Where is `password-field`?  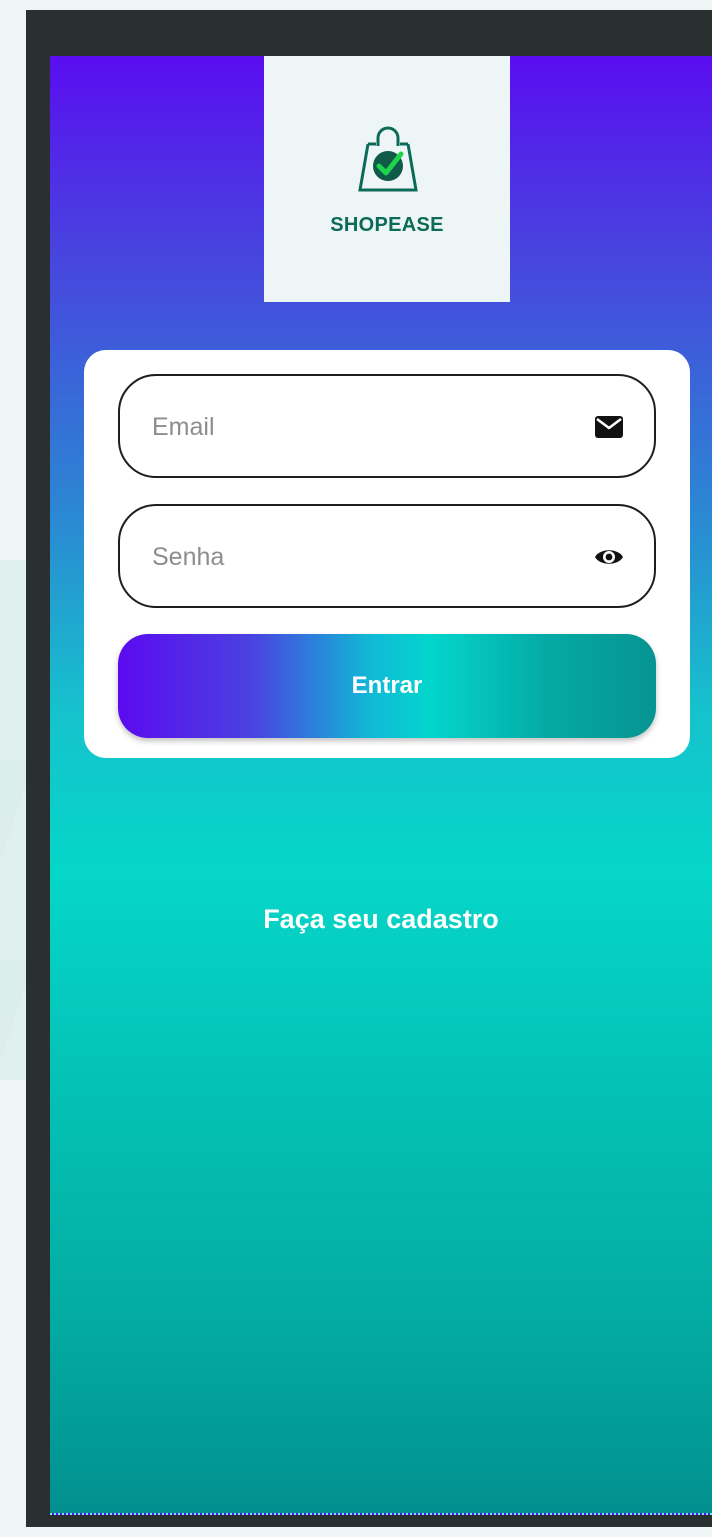
password-field is located at coordinates (387, 556).